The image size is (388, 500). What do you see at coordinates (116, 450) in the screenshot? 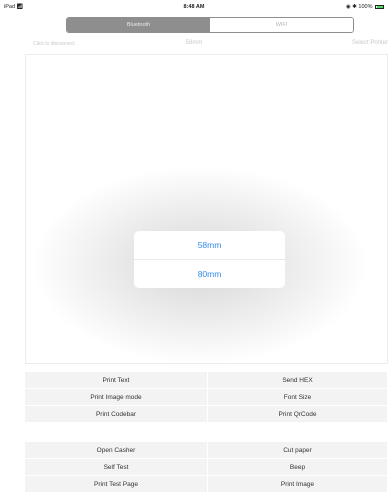
I see `open-casher-button: Open Casher` at bounding box center [116, 450].